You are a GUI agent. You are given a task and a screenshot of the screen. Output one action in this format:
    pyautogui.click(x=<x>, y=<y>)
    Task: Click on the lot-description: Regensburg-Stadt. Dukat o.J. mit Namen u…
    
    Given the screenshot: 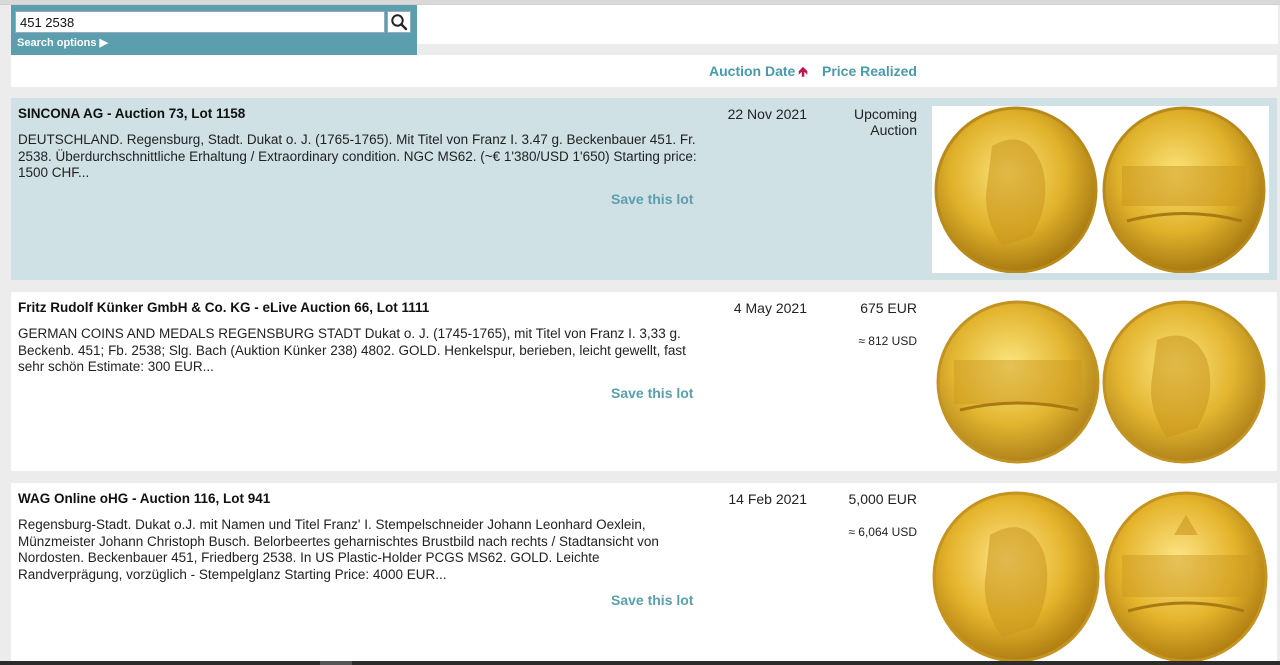 What is the action you would take?
    pyautogui.click(x=338, y=549)
    